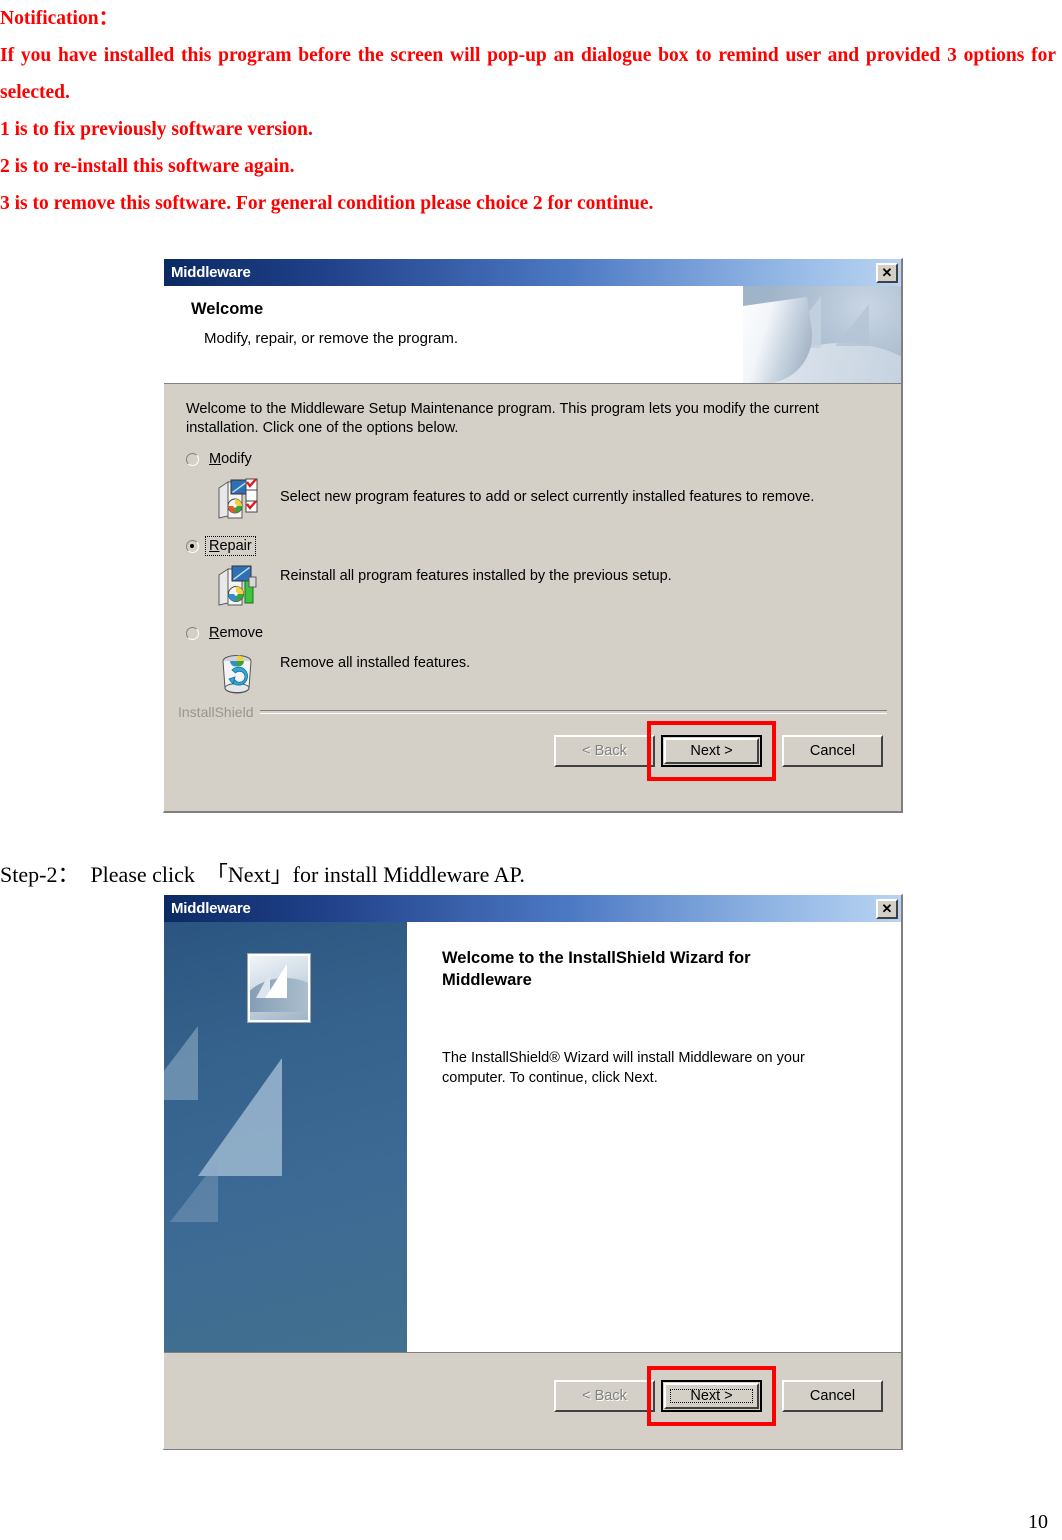 Image resolution: width=1062 pixels, height=1540 pixels. I want to click on option-modify-label: Modify, so click(230, 459).